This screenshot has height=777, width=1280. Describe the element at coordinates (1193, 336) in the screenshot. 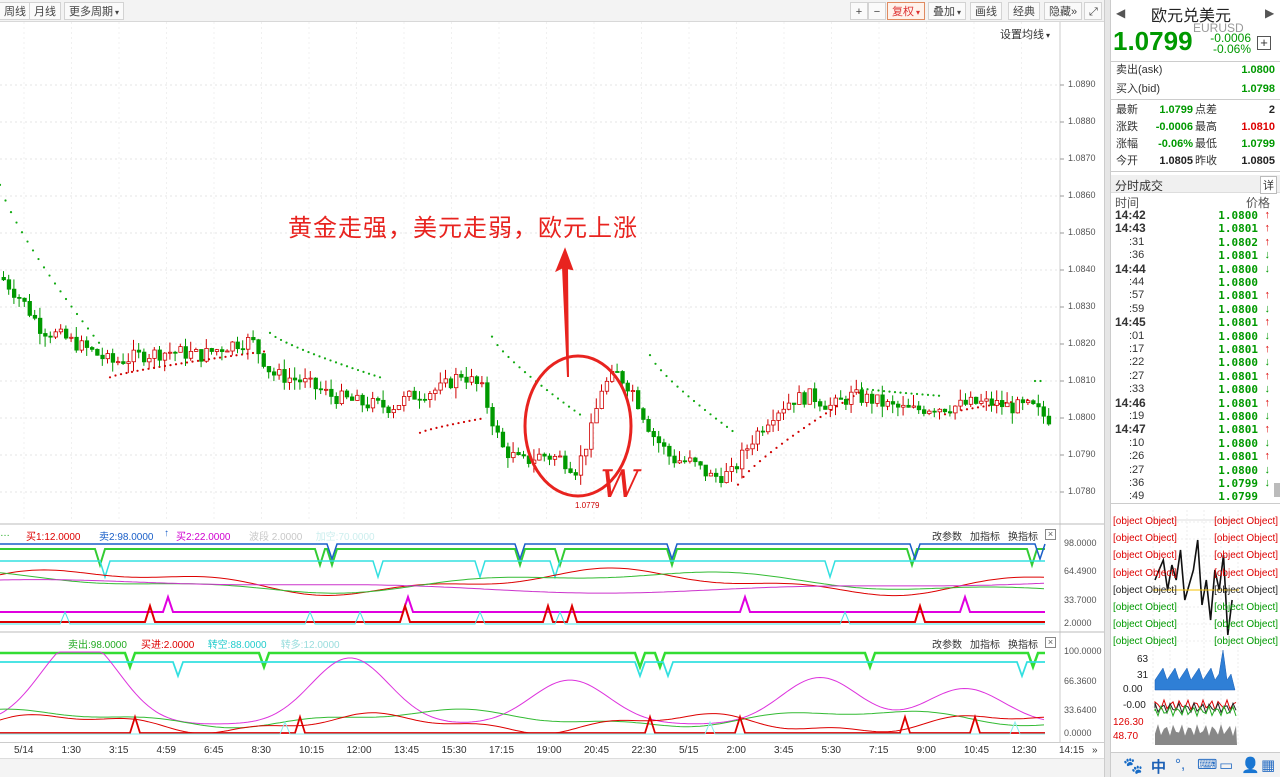

I see `trade-row: :01 1.0800 ↓` at that location.